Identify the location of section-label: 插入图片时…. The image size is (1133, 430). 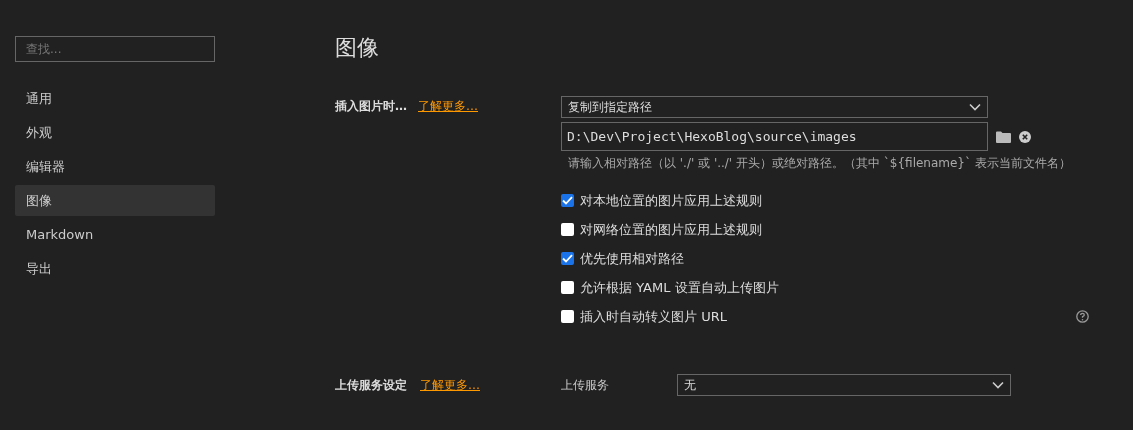
(371, 106).